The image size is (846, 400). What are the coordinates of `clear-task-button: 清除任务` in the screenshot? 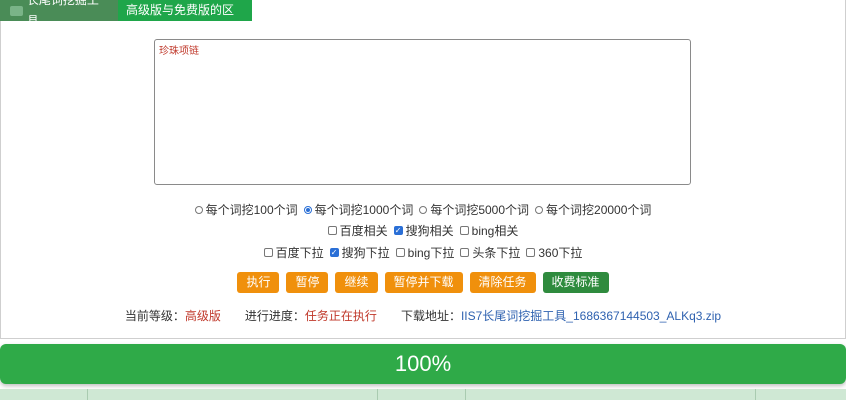 It's located at (502, 282).